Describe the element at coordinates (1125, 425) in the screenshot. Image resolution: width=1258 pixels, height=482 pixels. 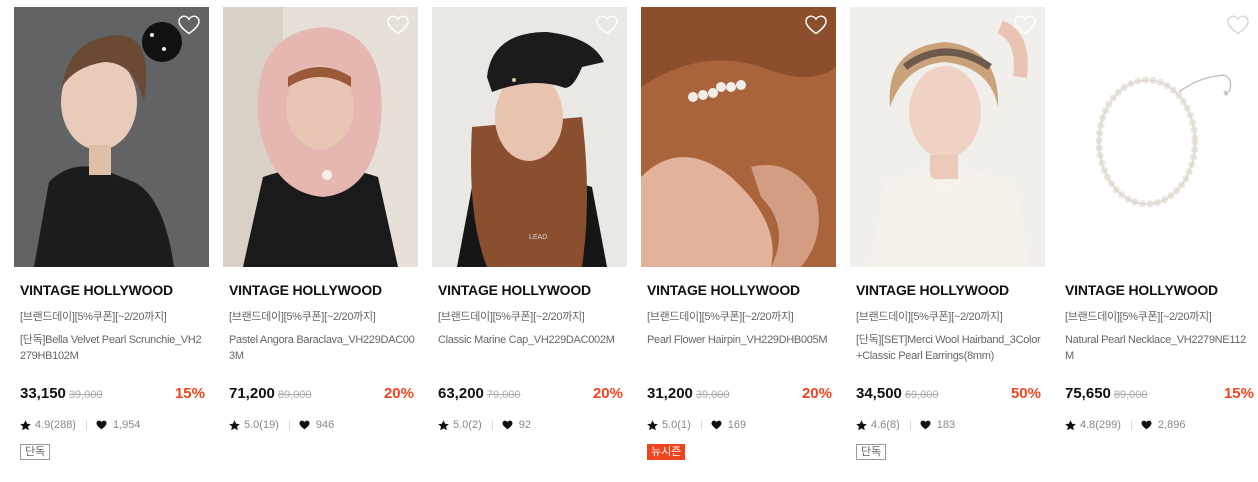
I see `product-meta: 4.8(299) 2,896` at that location.